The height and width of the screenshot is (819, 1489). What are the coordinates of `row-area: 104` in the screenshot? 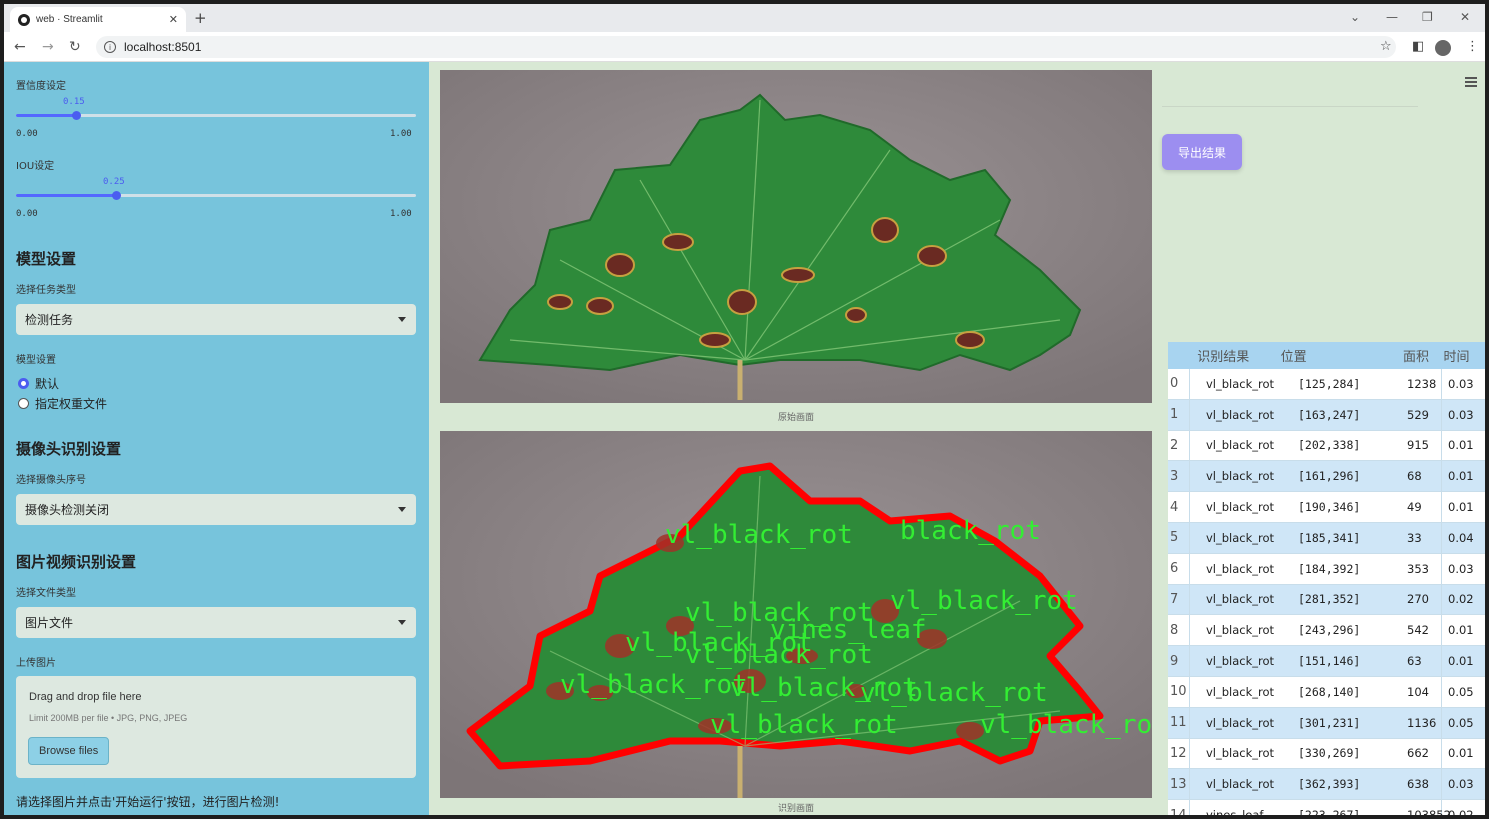 It's located at (1421, 691).